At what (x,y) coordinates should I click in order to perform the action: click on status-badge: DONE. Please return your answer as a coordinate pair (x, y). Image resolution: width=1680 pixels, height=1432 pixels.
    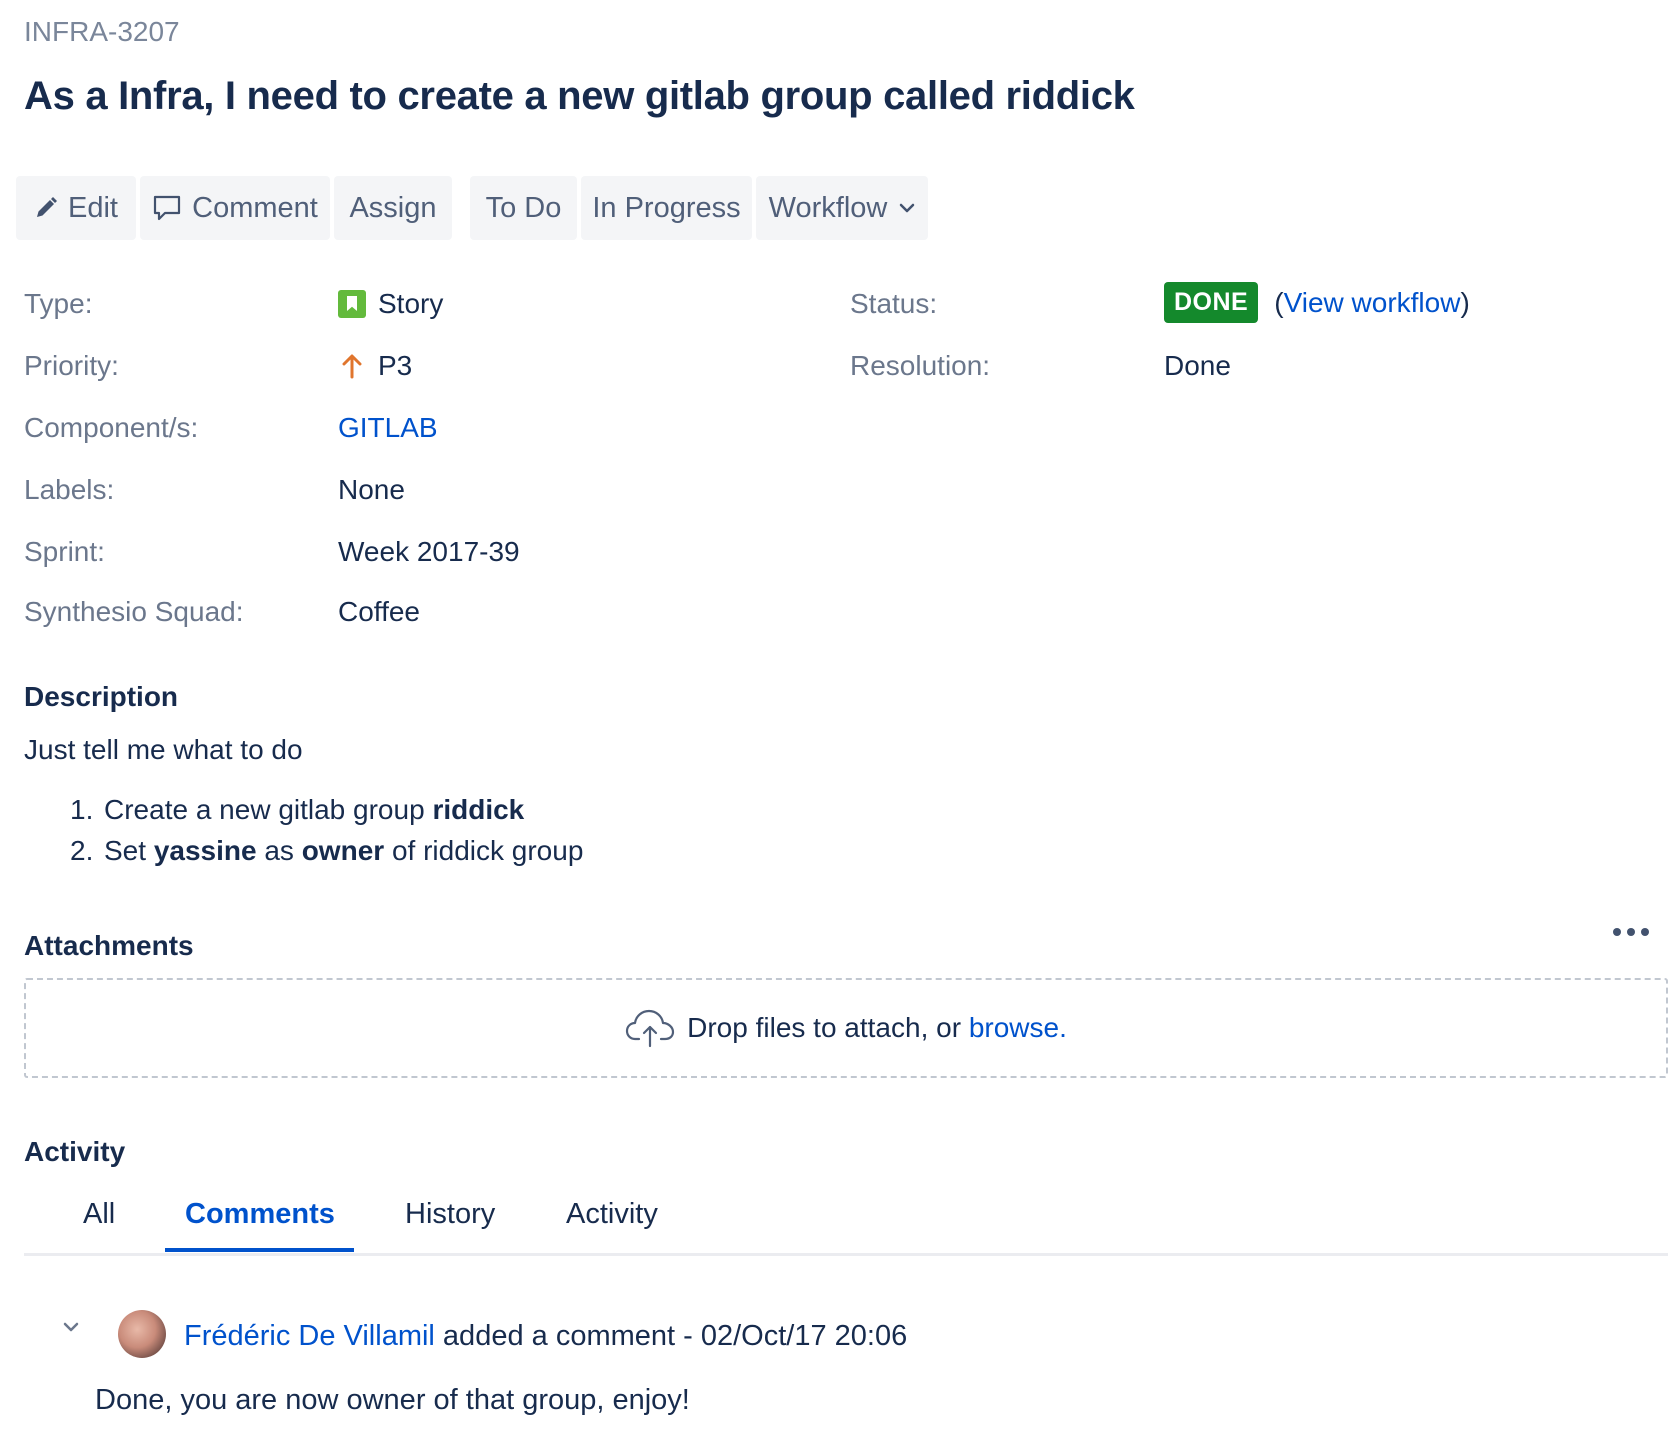
    Looking at the image, I should click on (1211, 302).